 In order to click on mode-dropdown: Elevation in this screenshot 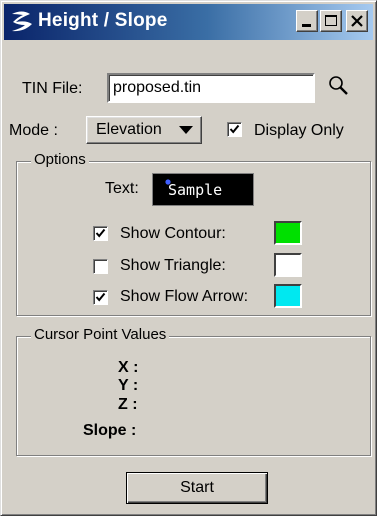, I will do `click(144, 130)`.